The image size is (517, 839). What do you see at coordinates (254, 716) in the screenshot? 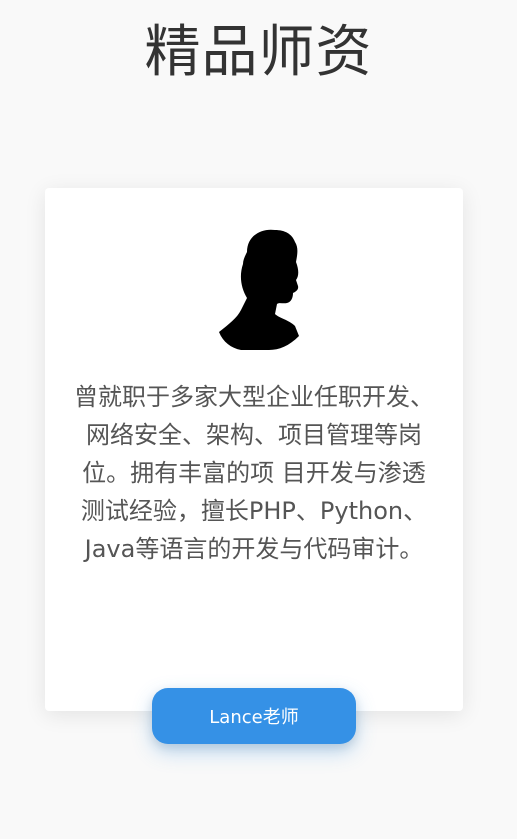
I see `teacher-name-button: Lance老师` at bounding box center [254, 716].